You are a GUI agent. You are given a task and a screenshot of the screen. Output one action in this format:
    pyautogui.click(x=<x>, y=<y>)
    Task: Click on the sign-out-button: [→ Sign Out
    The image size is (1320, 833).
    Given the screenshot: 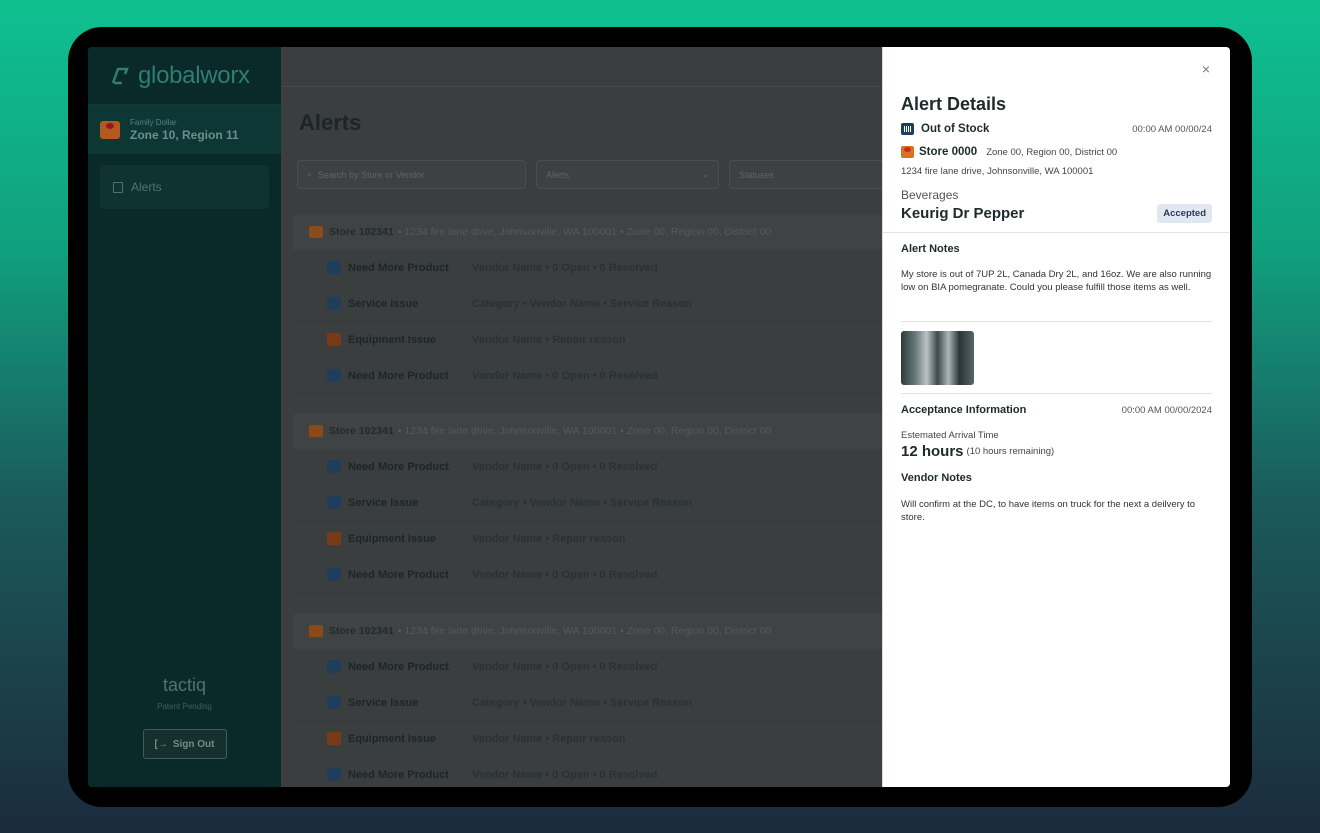 What is the action you would take?
    pyautogui.click(x=184, y=744)
    